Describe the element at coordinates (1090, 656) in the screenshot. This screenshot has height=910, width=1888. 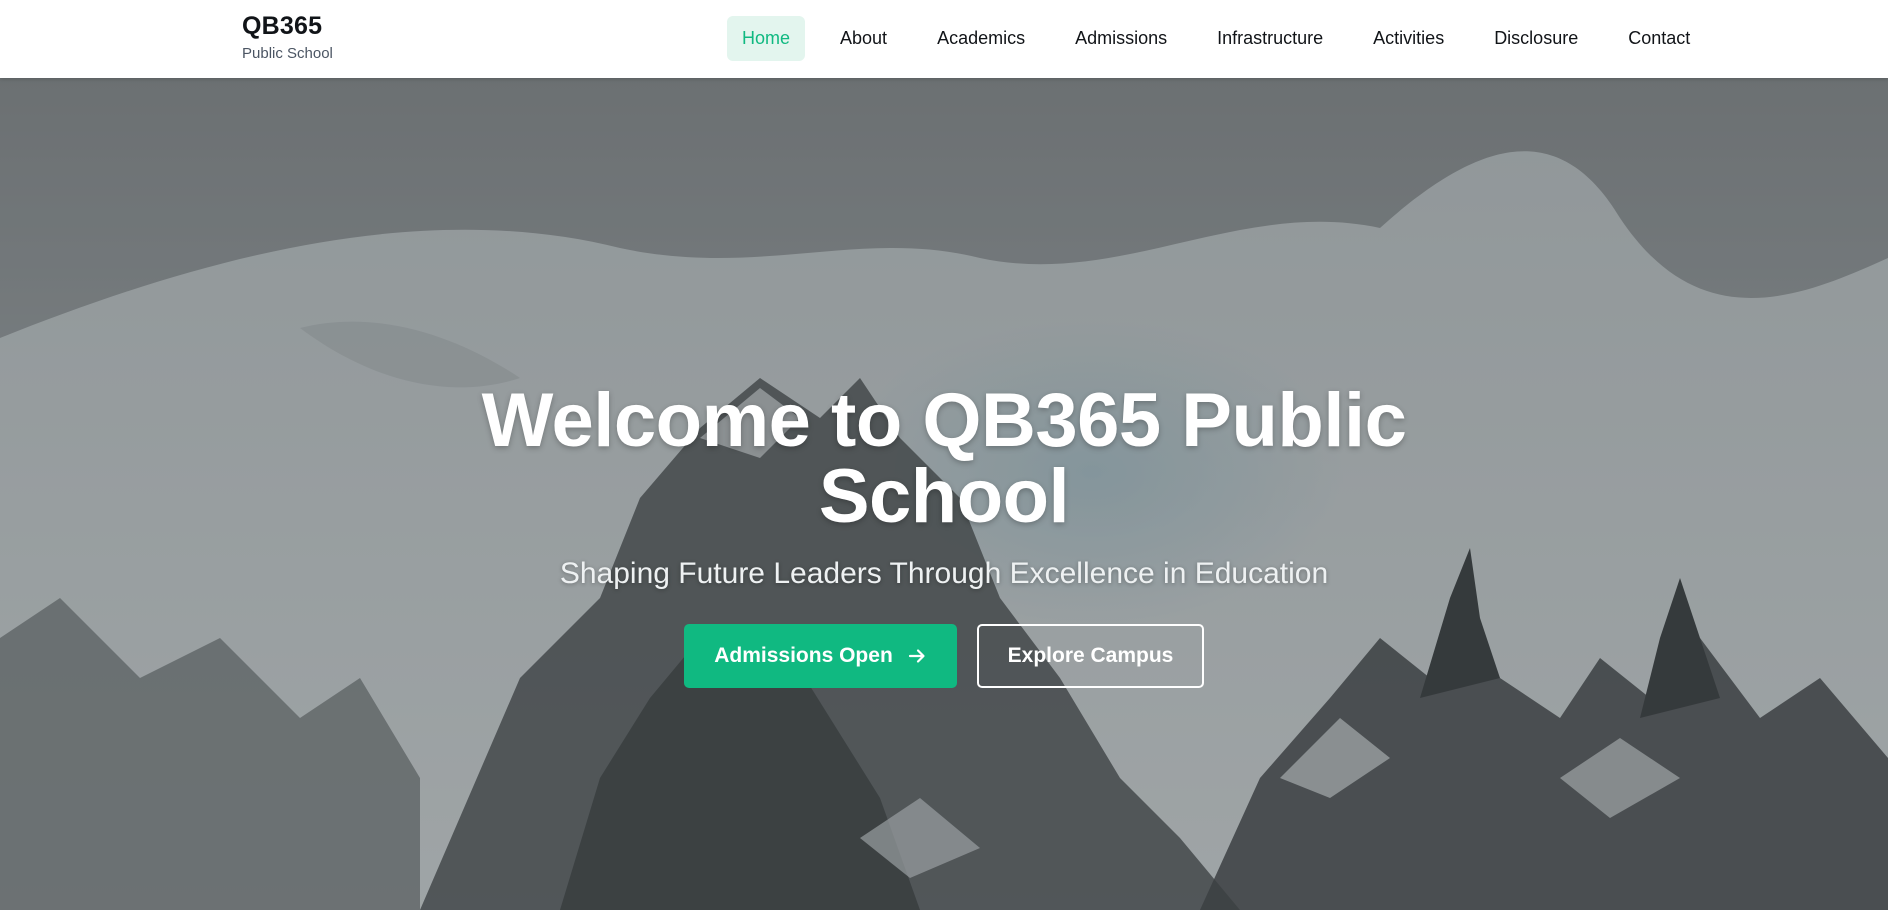
I see `explore-campus-button: Explore Campus` at that location.